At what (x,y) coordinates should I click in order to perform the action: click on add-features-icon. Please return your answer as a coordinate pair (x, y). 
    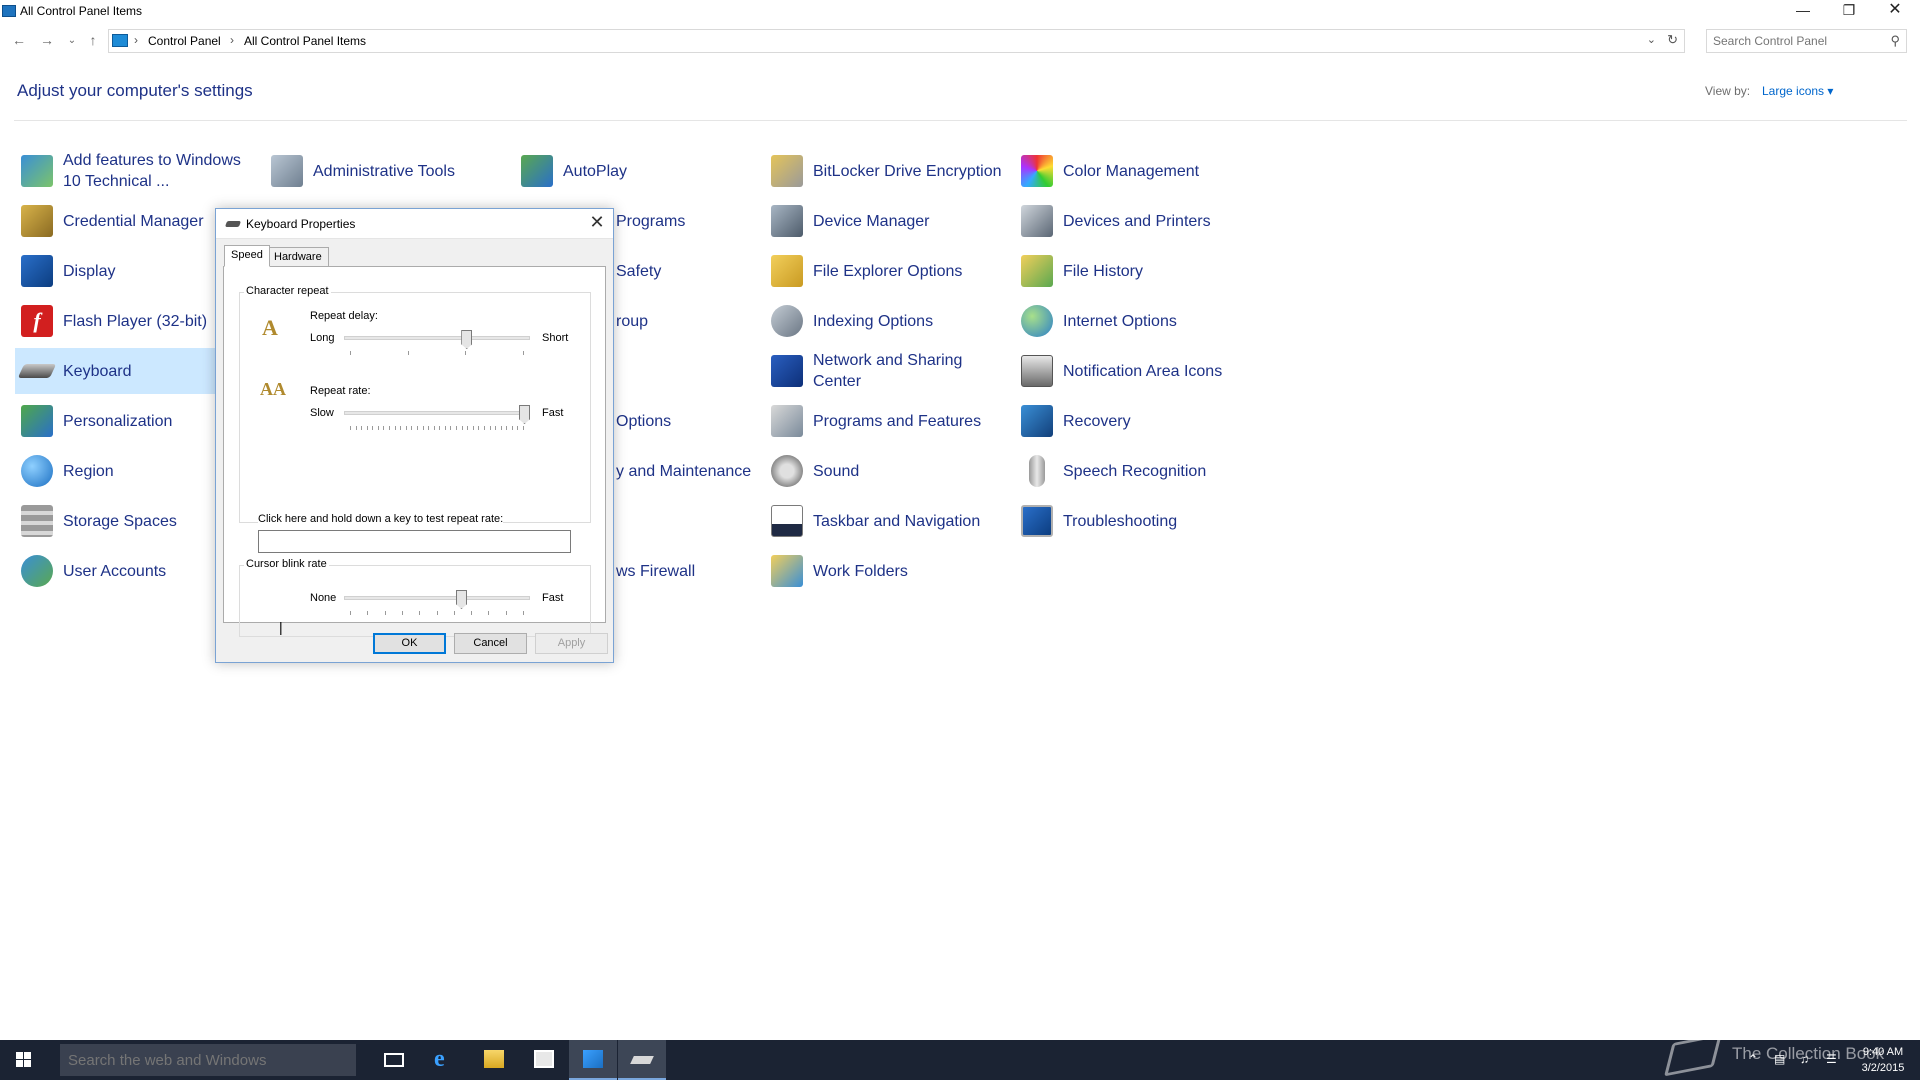
    Looking at the image, I should click on (37, 171).